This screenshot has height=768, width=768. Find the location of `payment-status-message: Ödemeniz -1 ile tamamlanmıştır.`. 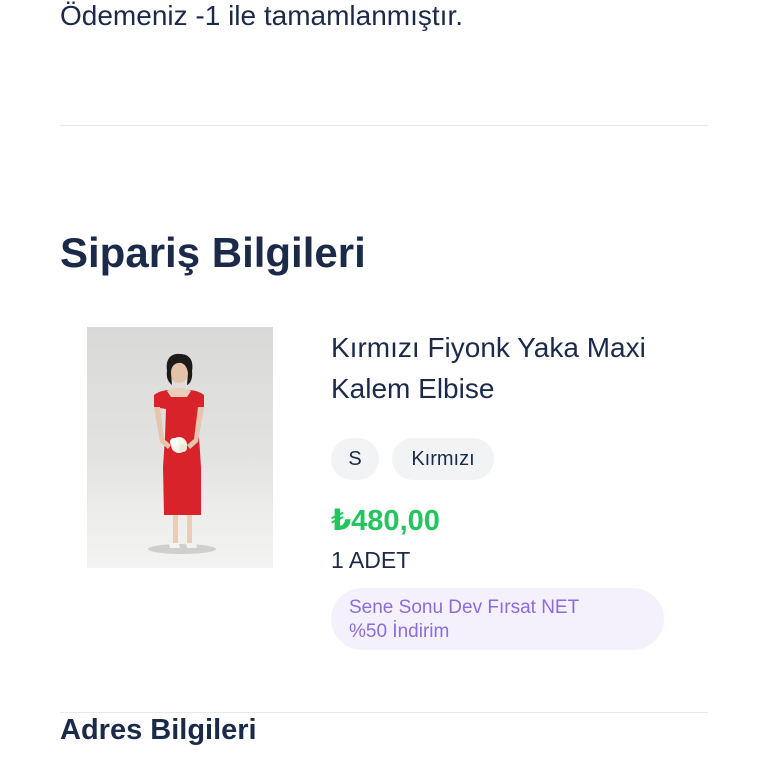

payment-status-message: Ödemeniz -1 ile tamamlanmıştır. is located at coordinates (262, 15).